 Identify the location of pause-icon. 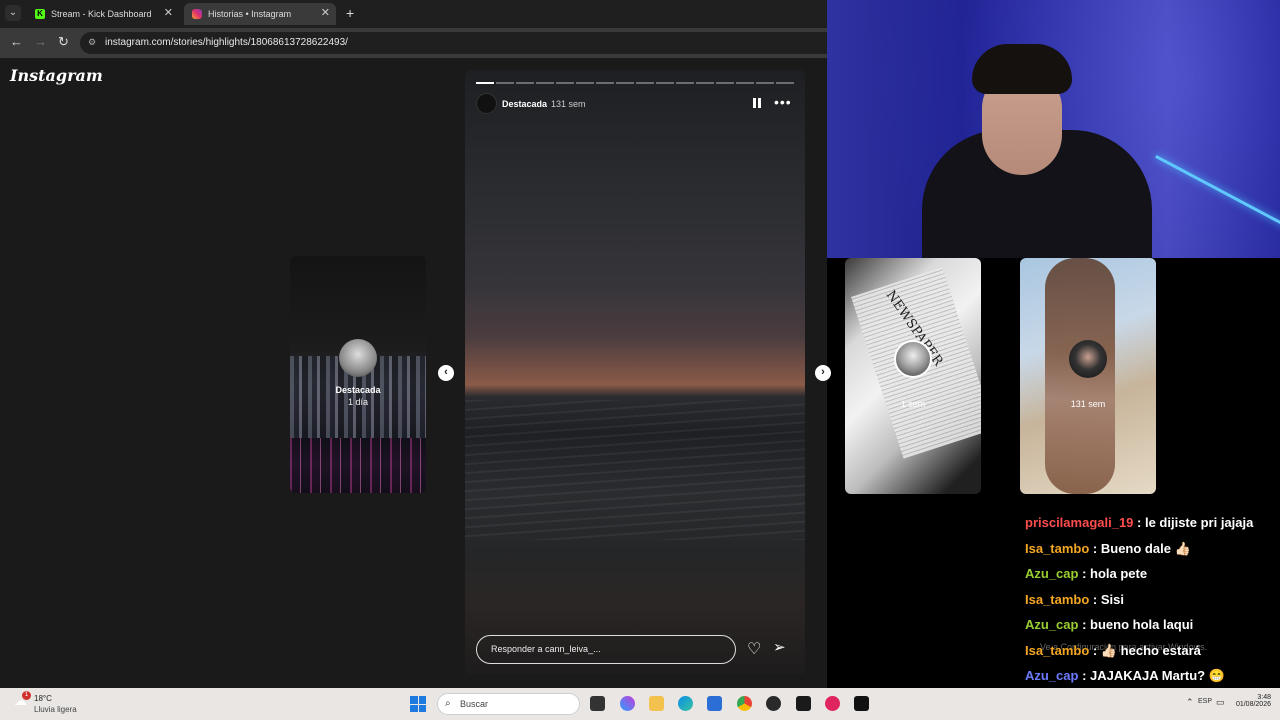
(757, 103).